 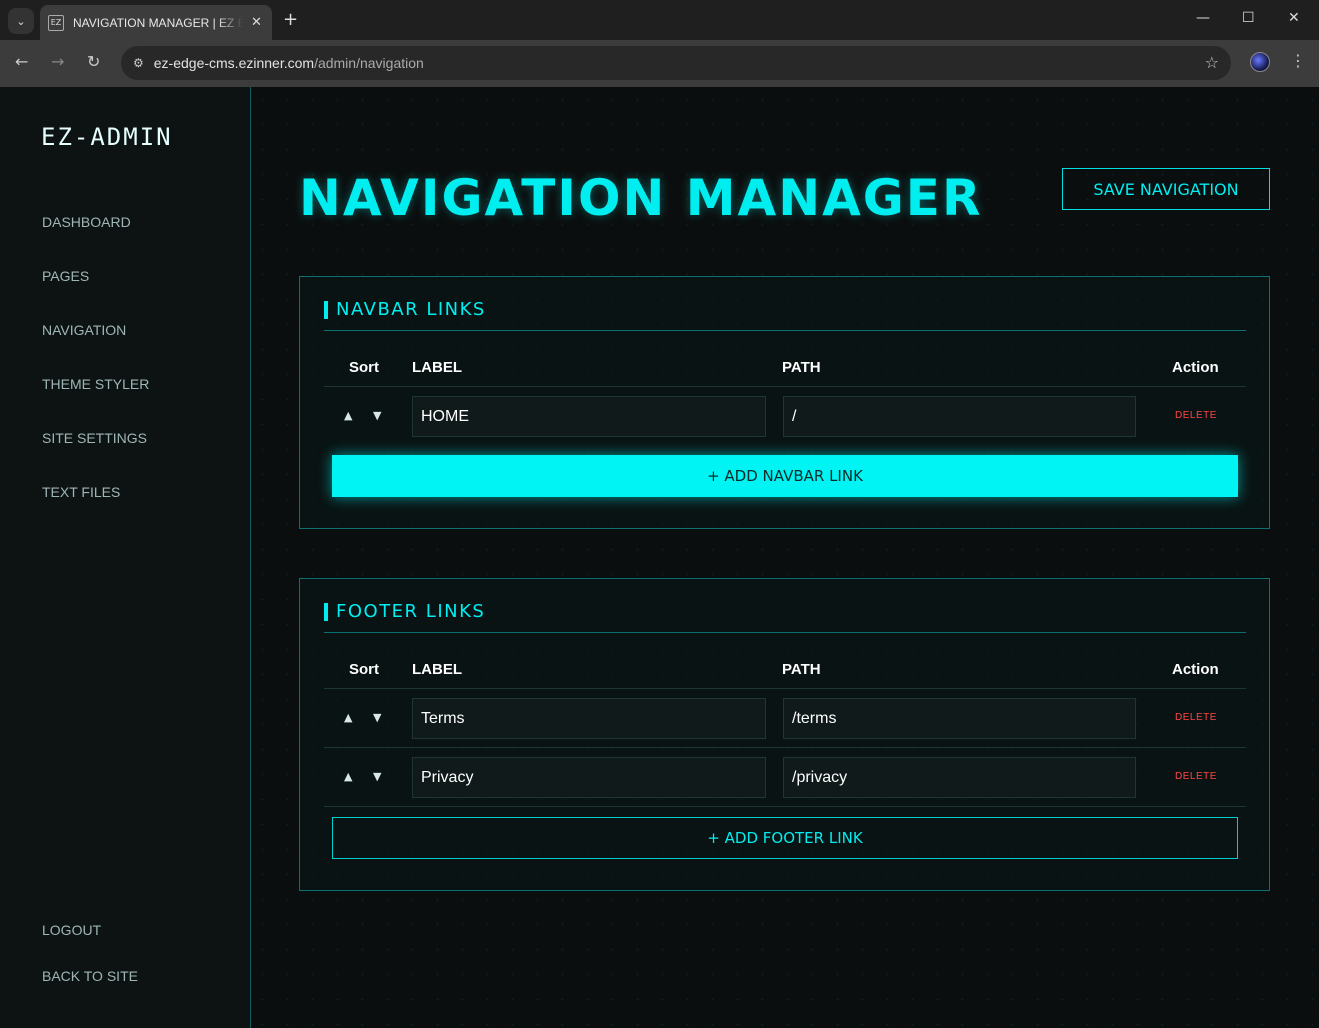 What do you see at coordinates (1248, 18) in the screenshot?
I see `maximize-icon: ☐` at bounding box center [1248, 18].